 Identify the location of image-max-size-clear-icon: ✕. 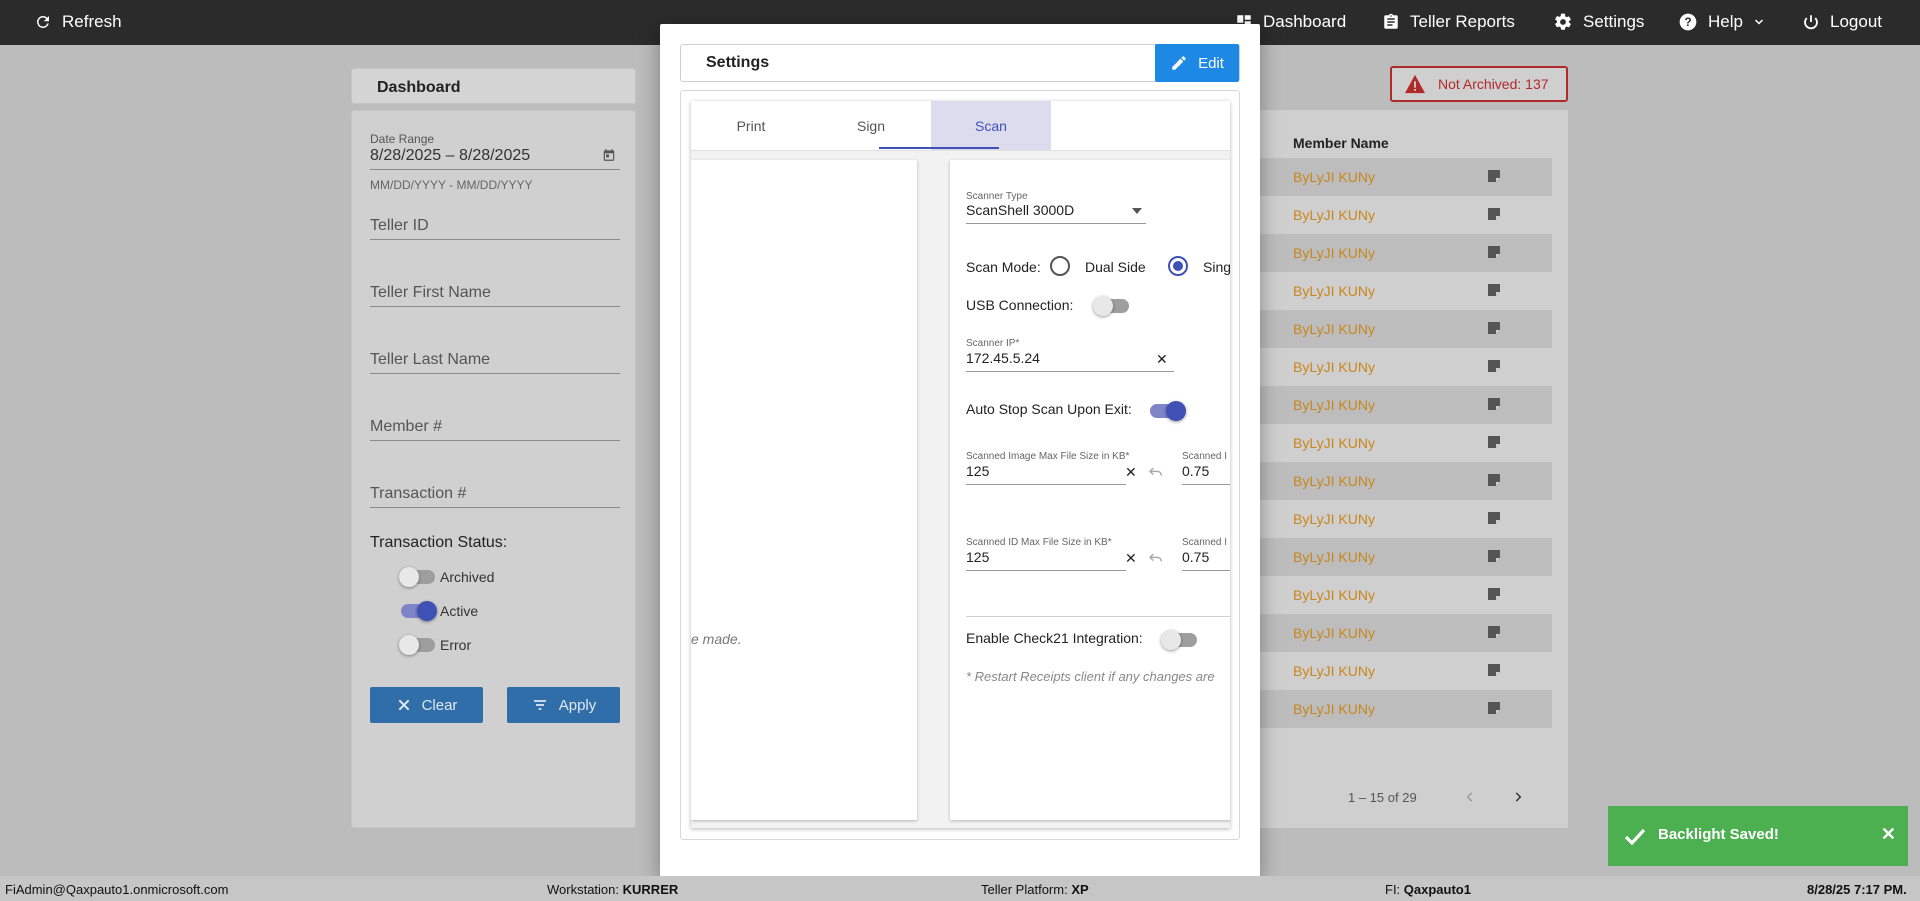
(1131, 472).